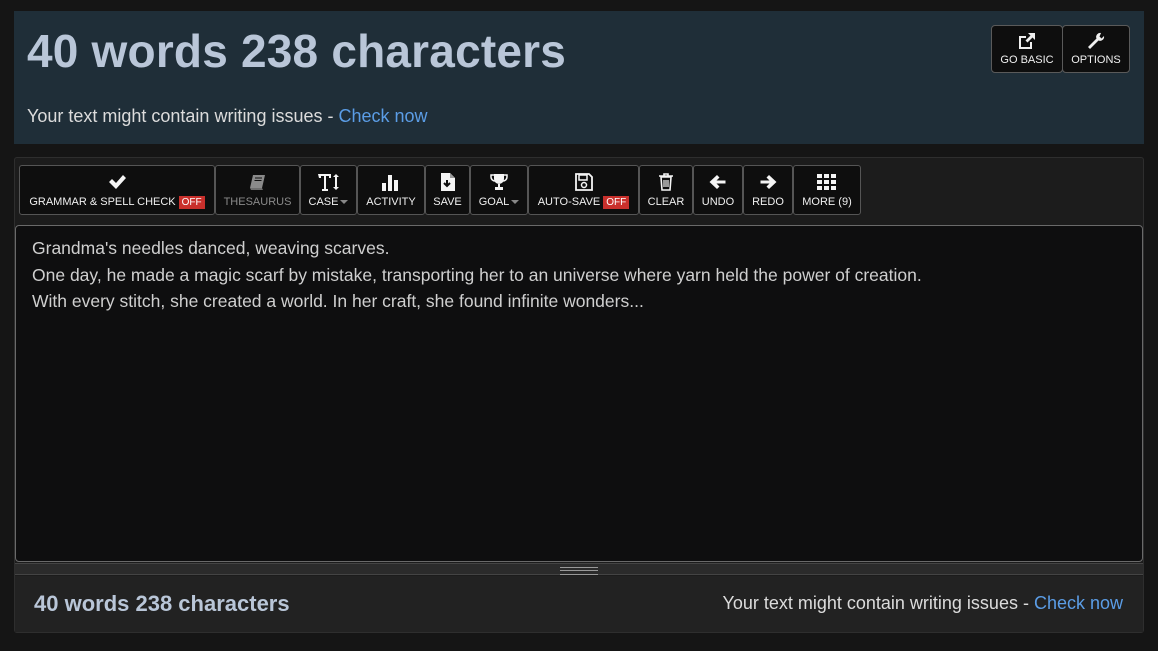 The image size is (1158, 651). What do you see at coordinates (826, 182) in the screenshot?
I see `grid-icon` at bounding box center [826, 182].